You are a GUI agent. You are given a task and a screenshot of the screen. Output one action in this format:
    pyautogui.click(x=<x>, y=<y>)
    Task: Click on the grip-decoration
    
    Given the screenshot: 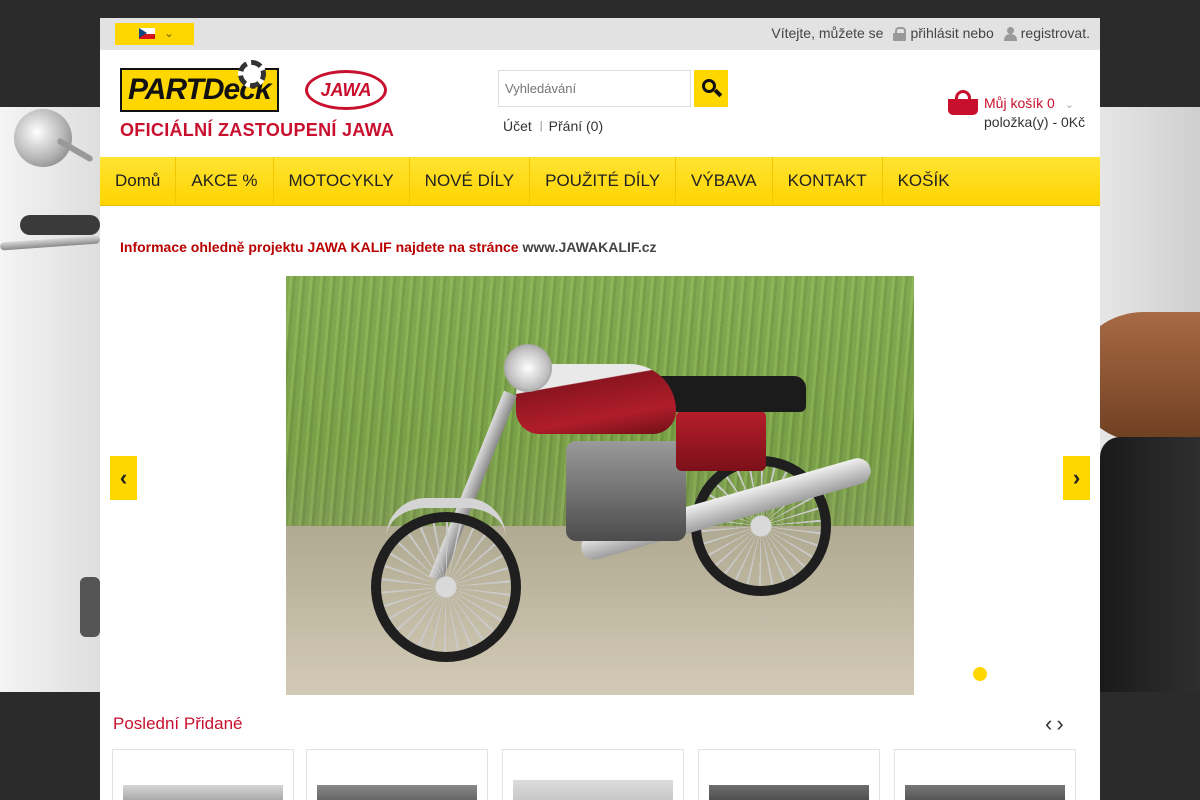 What is the action you would take?
    pyautogui.click(x=60, y=225)
    